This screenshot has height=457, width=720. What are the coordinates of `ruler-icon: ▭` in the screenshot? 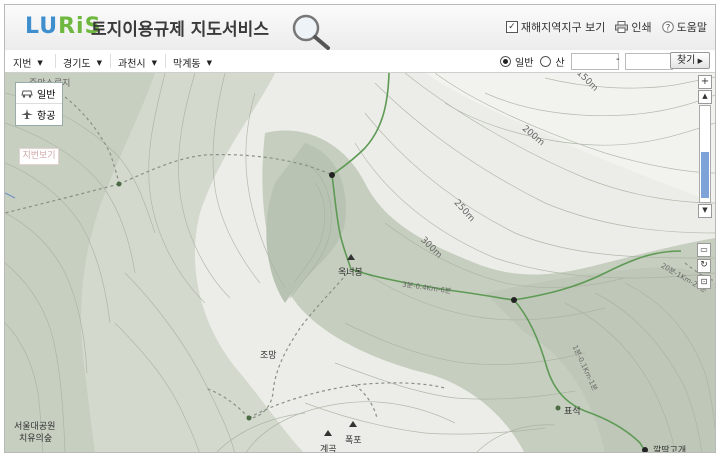 It's located at (704, 250).